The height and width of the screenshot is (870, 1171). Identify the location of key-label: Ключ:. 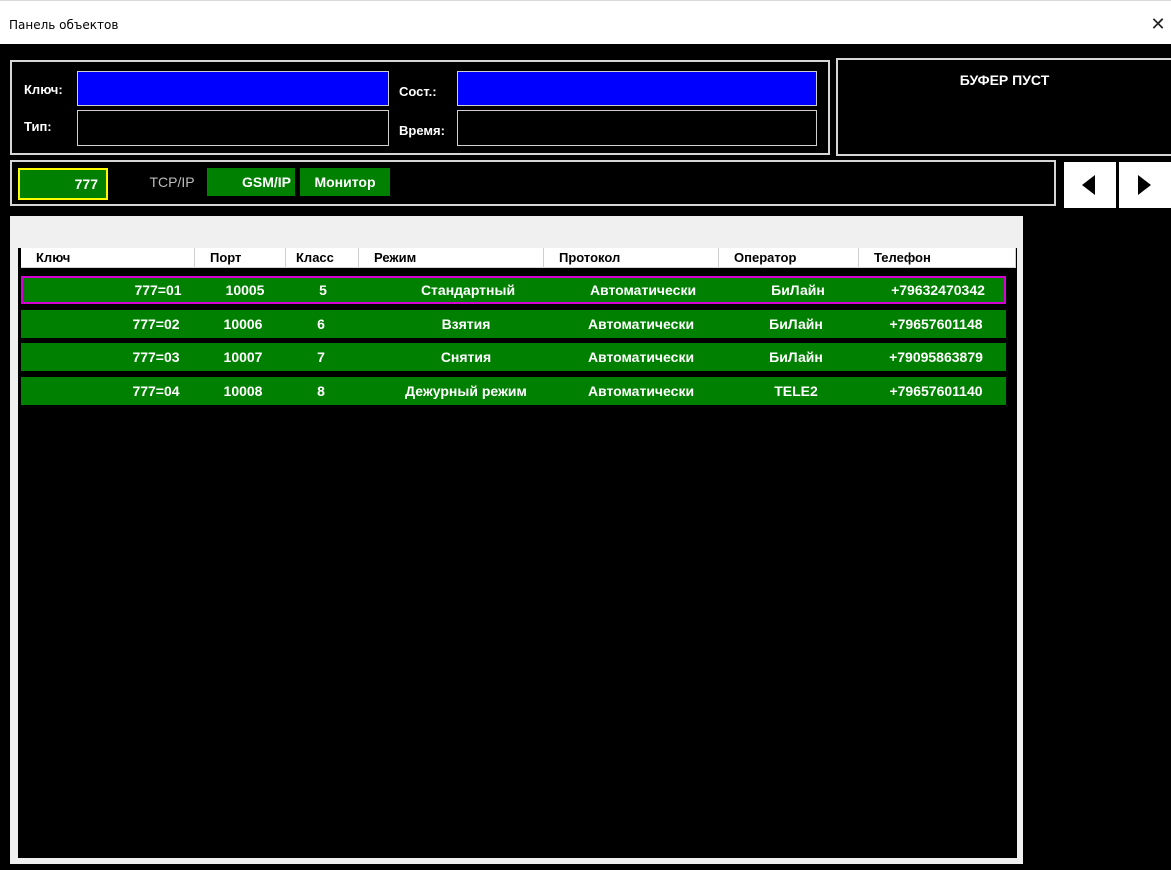
(43, 89).